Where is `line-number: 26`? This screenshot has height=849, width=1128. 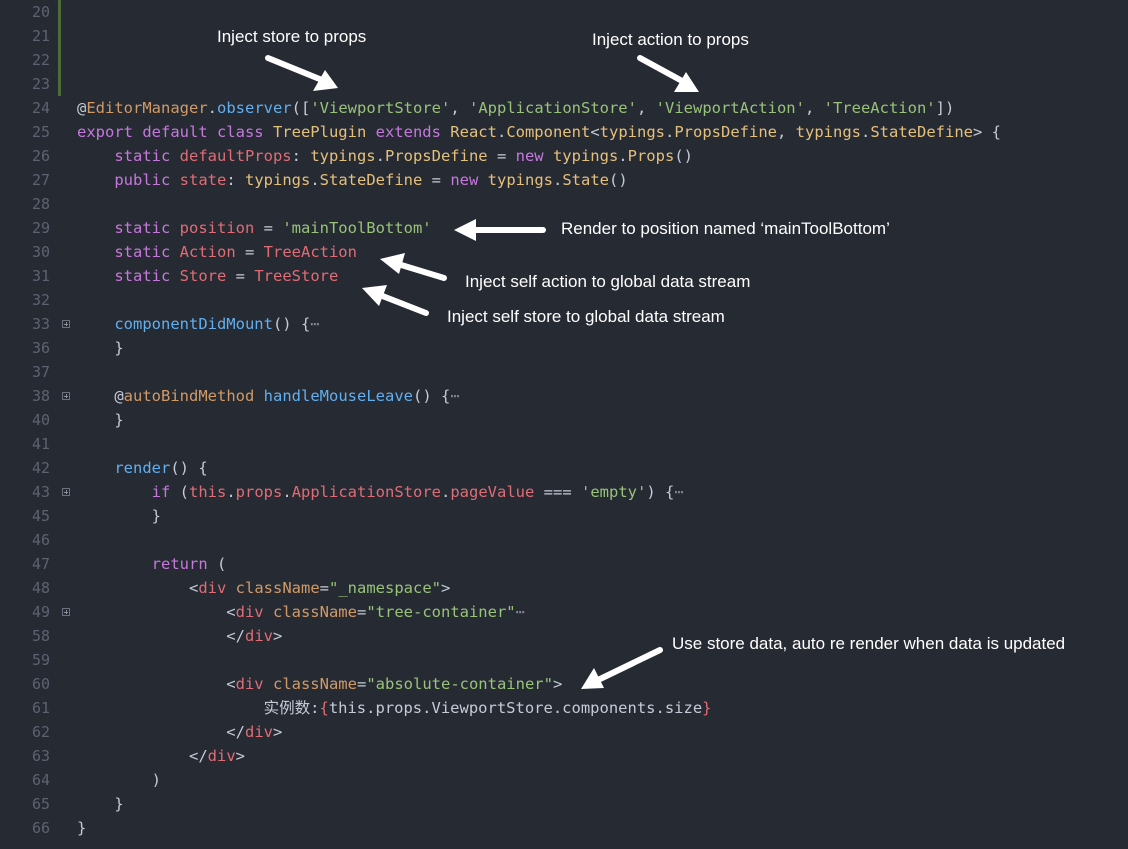 line-number: 26 is located at coordinates (40, 156).